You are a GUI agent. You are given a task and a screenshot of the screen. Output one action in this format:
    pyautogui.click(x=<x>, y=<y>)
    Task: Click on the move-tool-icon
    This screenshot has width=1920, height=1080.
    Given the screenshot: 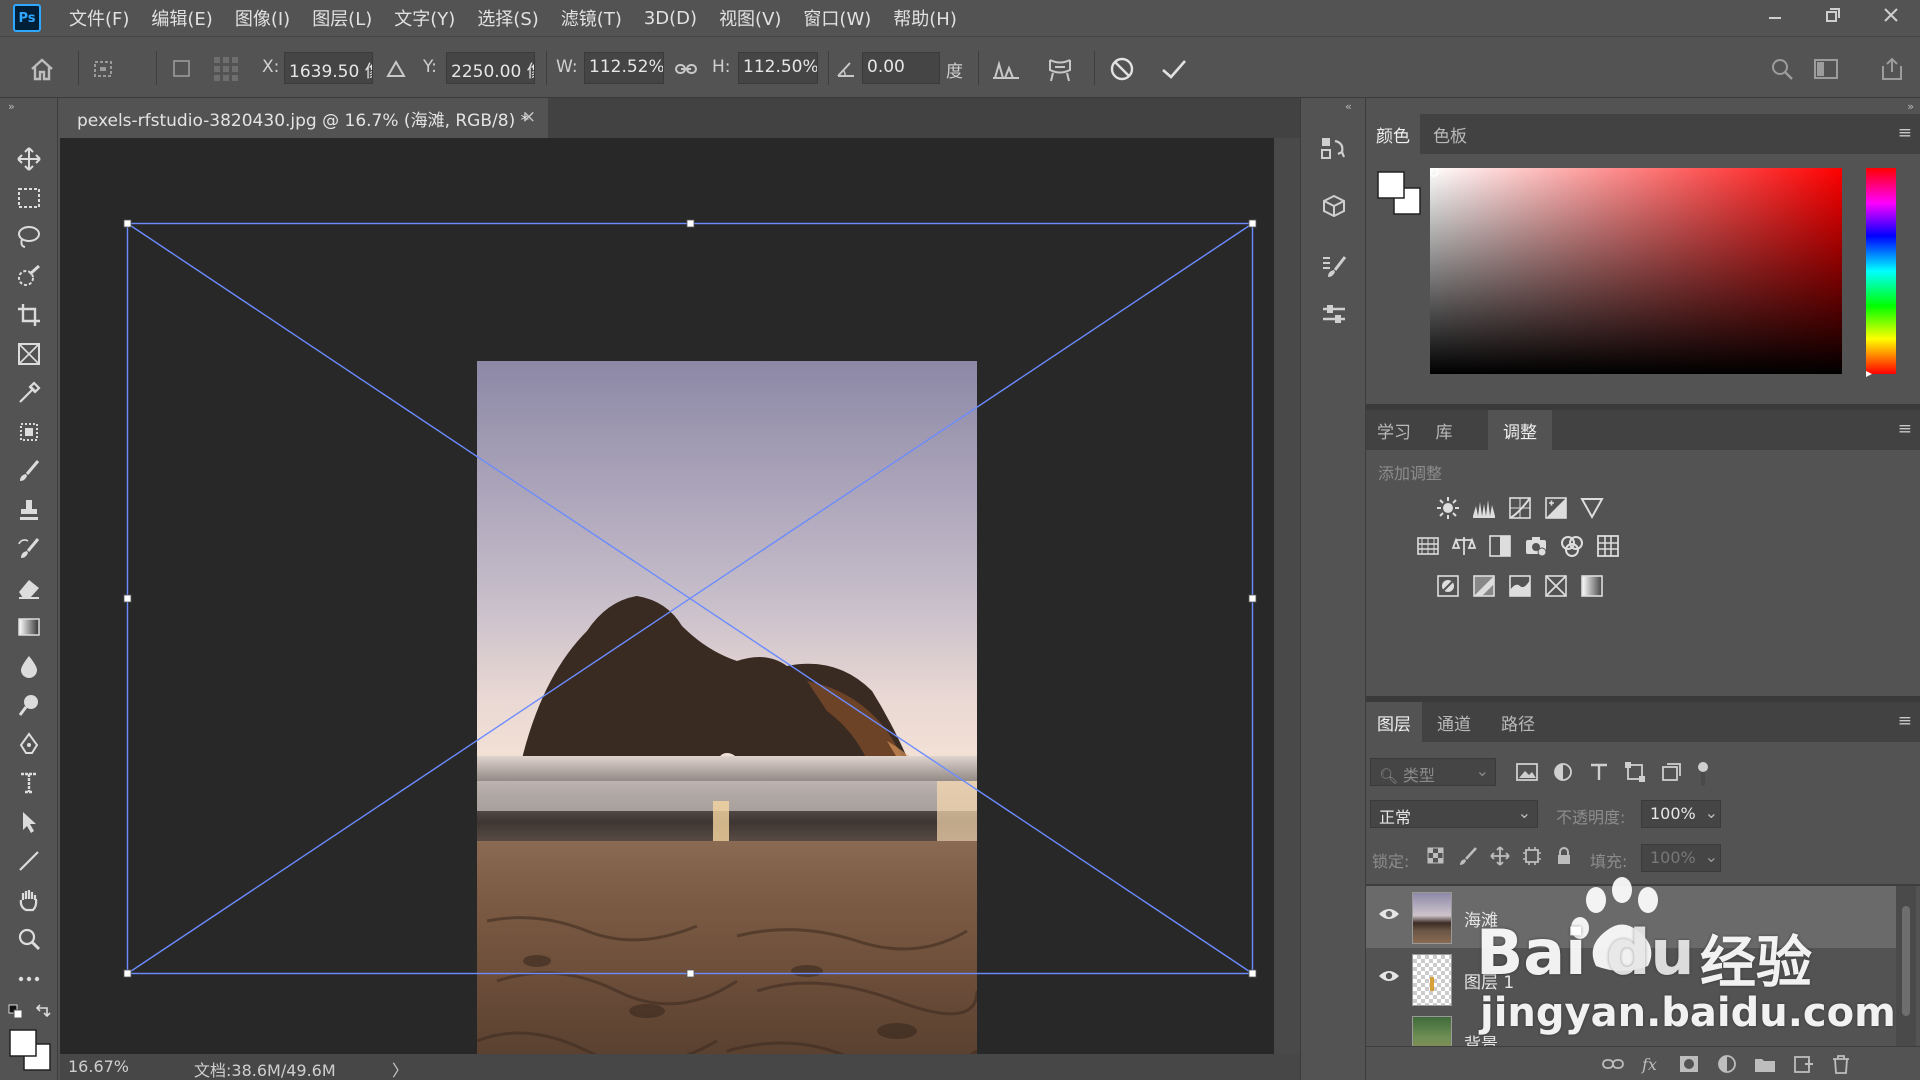 What is the action you would take?
    pyautogui.click(x=29, y=159)
    